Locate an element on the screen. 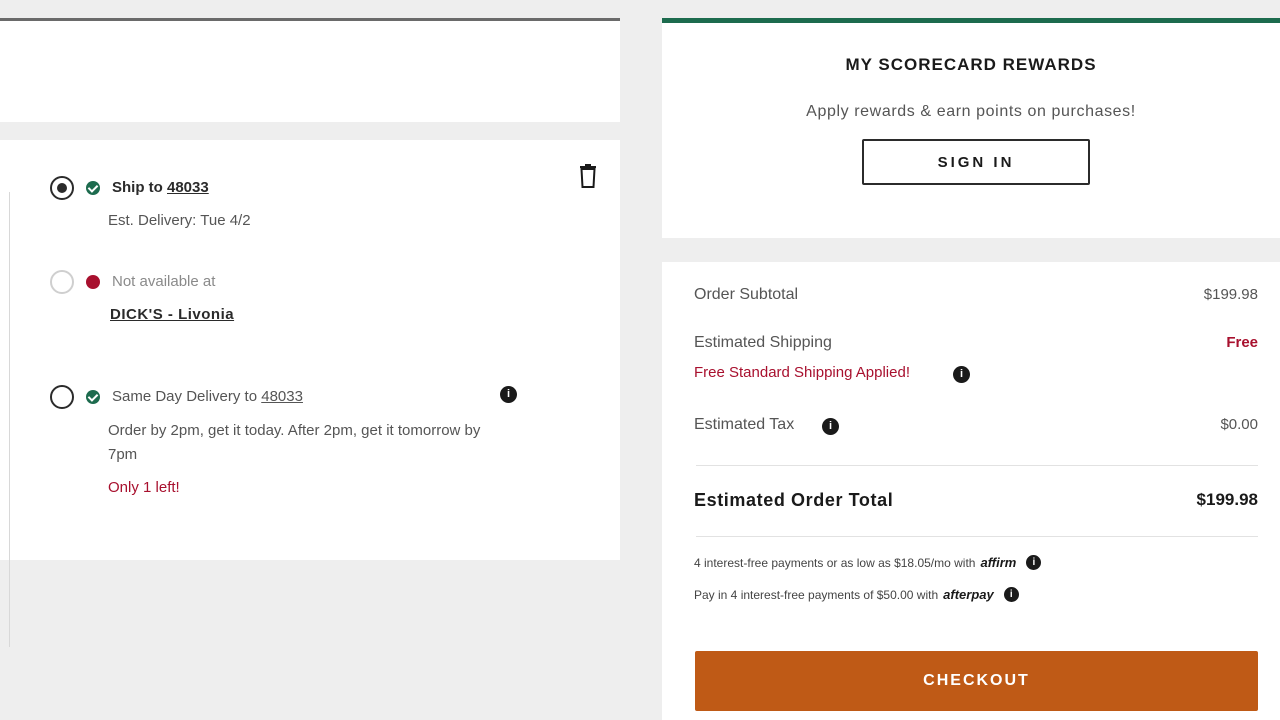  subtotal-label: Order Subtotal is located at coordinates (746, 294).